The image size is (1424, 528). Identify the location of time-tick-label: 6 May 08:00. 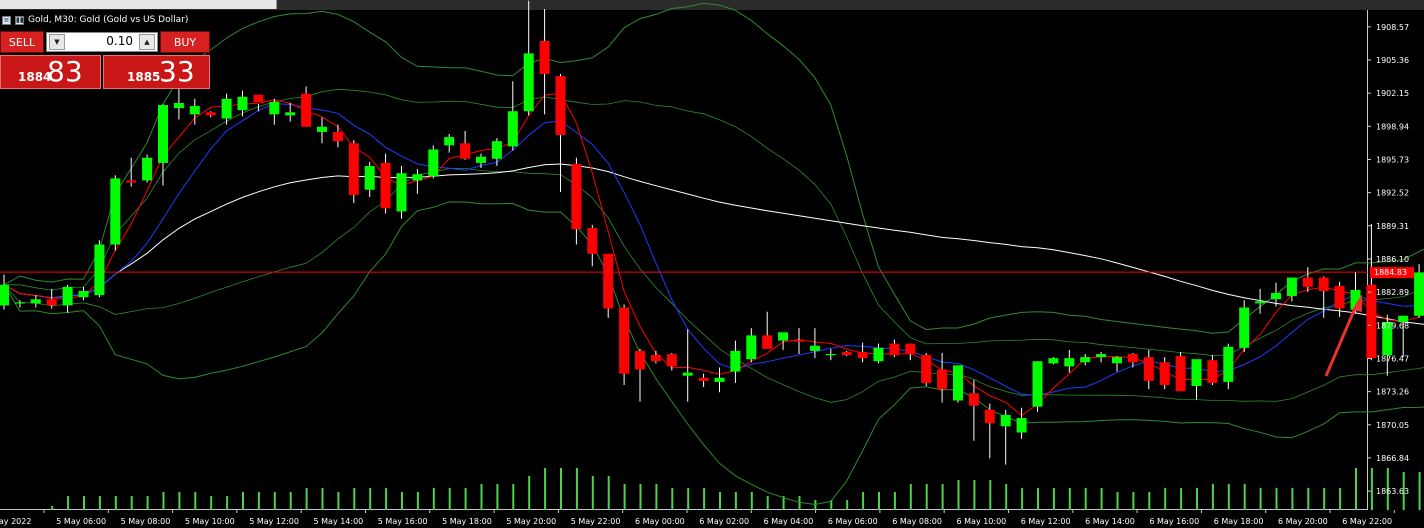
(917, 521).